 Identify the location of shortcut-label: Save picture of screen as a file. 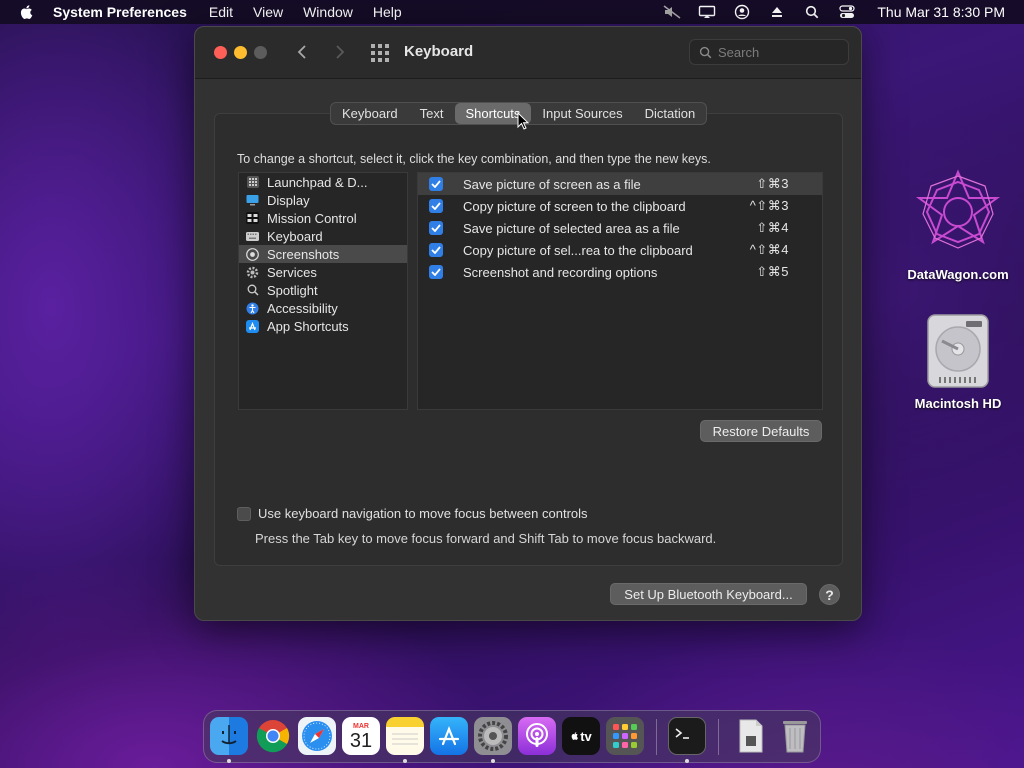
(552, 184).